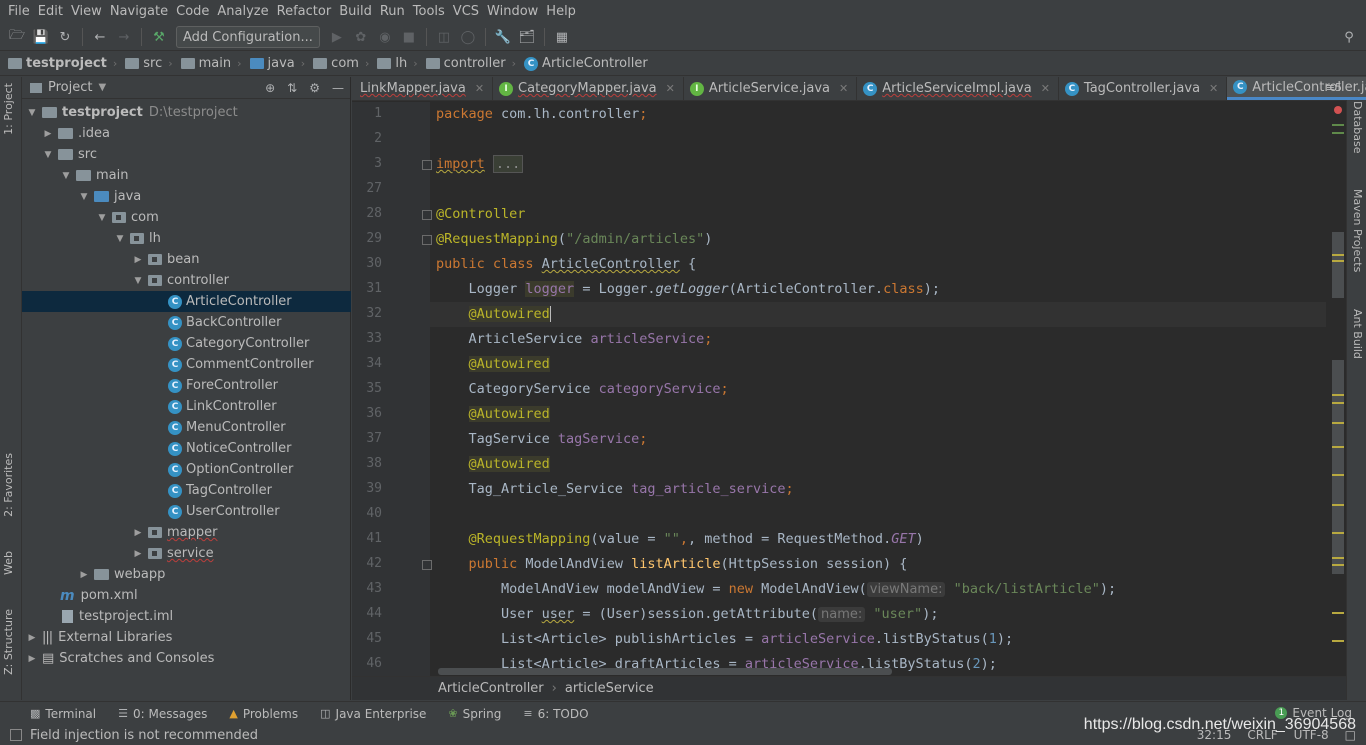  Describe the element at coordinates (512, 11) in the screenshot. I see `menu-window: Window` at that location.